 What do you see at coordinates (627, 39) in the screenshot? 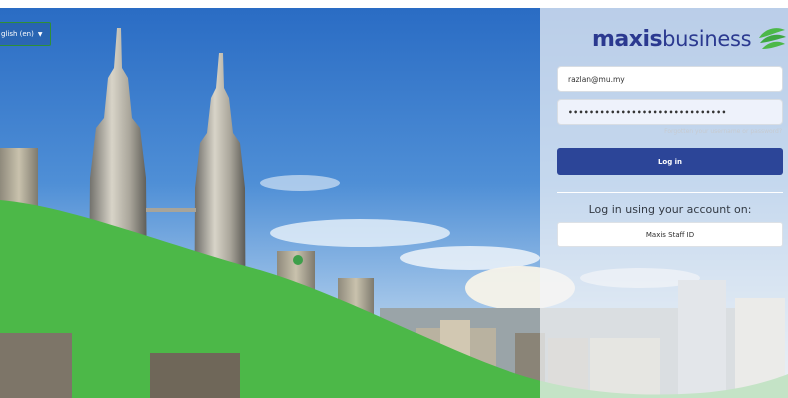
I see `logo-bold-text: maxis` at bounding box center [627, 39].